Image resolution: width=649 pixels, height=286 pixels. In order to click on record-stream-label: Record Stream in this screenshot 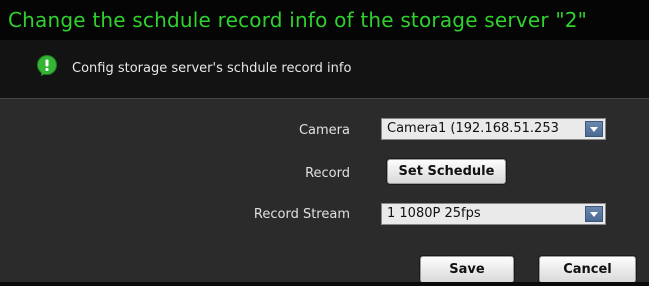, I will do `click(301, 214)`.